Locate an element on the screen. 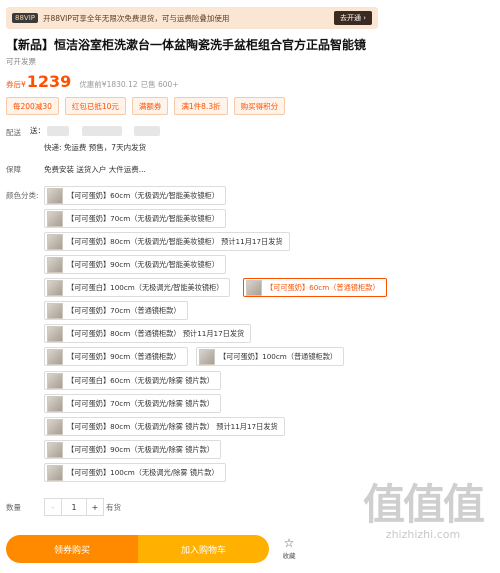 Image resolution: width=500 pixels, height=573 pixels. price: 1239 is located at coordinates (49, 81).